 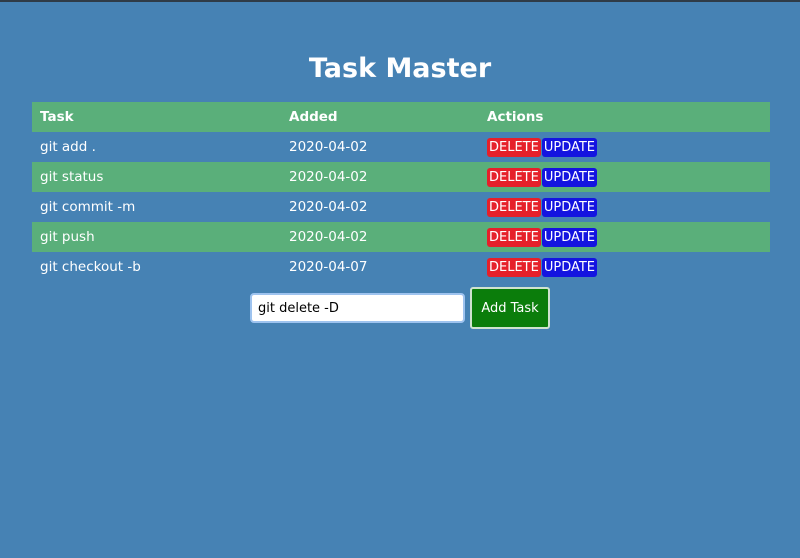 I want to click on task-added-date: 2020-04-07, so click(x=328, y=267).